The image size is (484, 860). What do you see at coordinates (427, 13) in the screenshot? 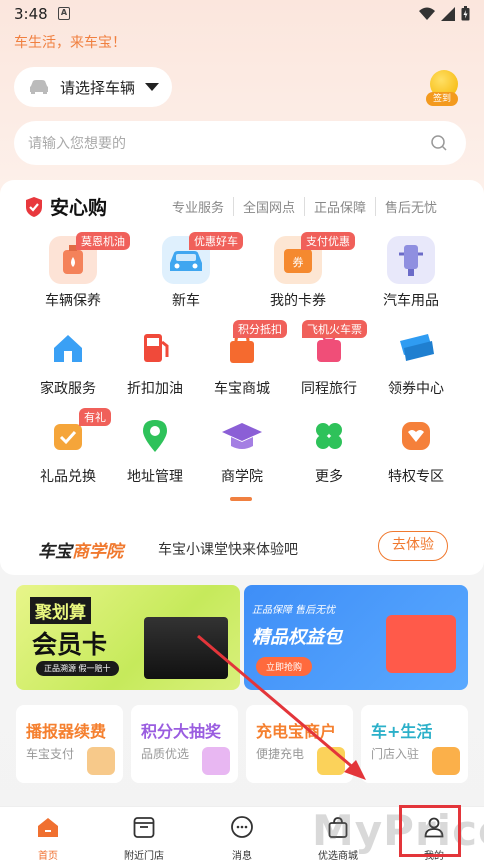
I see `wifi-icon` at bounding box center [427, 13].